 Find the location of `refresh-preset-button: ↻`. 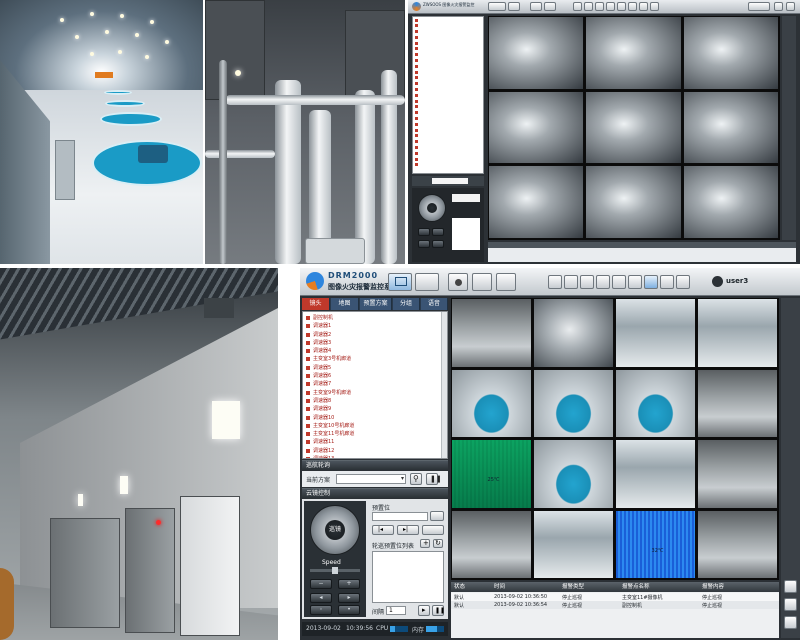

refresh-preset-button: ↻ is located at coordinates (438, 543).